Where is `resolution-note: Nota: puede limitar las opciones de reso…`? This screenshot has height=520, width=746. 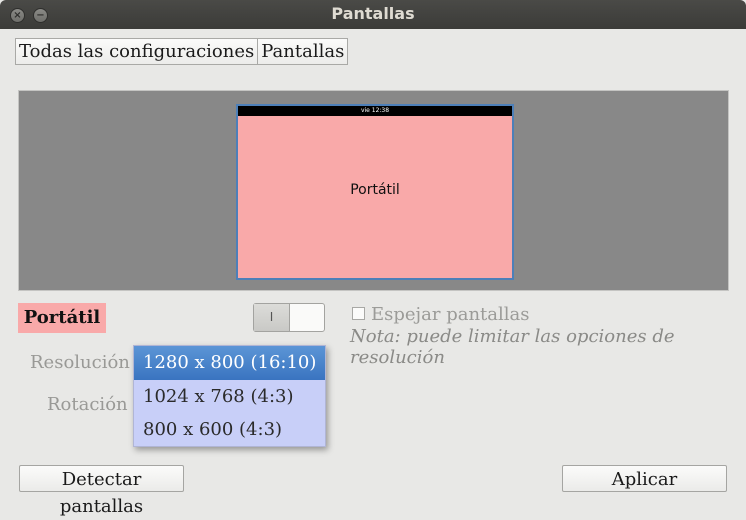 resolution-note: Nota: puede limitar las opciones de reso… is located at coordinates (512, 347).